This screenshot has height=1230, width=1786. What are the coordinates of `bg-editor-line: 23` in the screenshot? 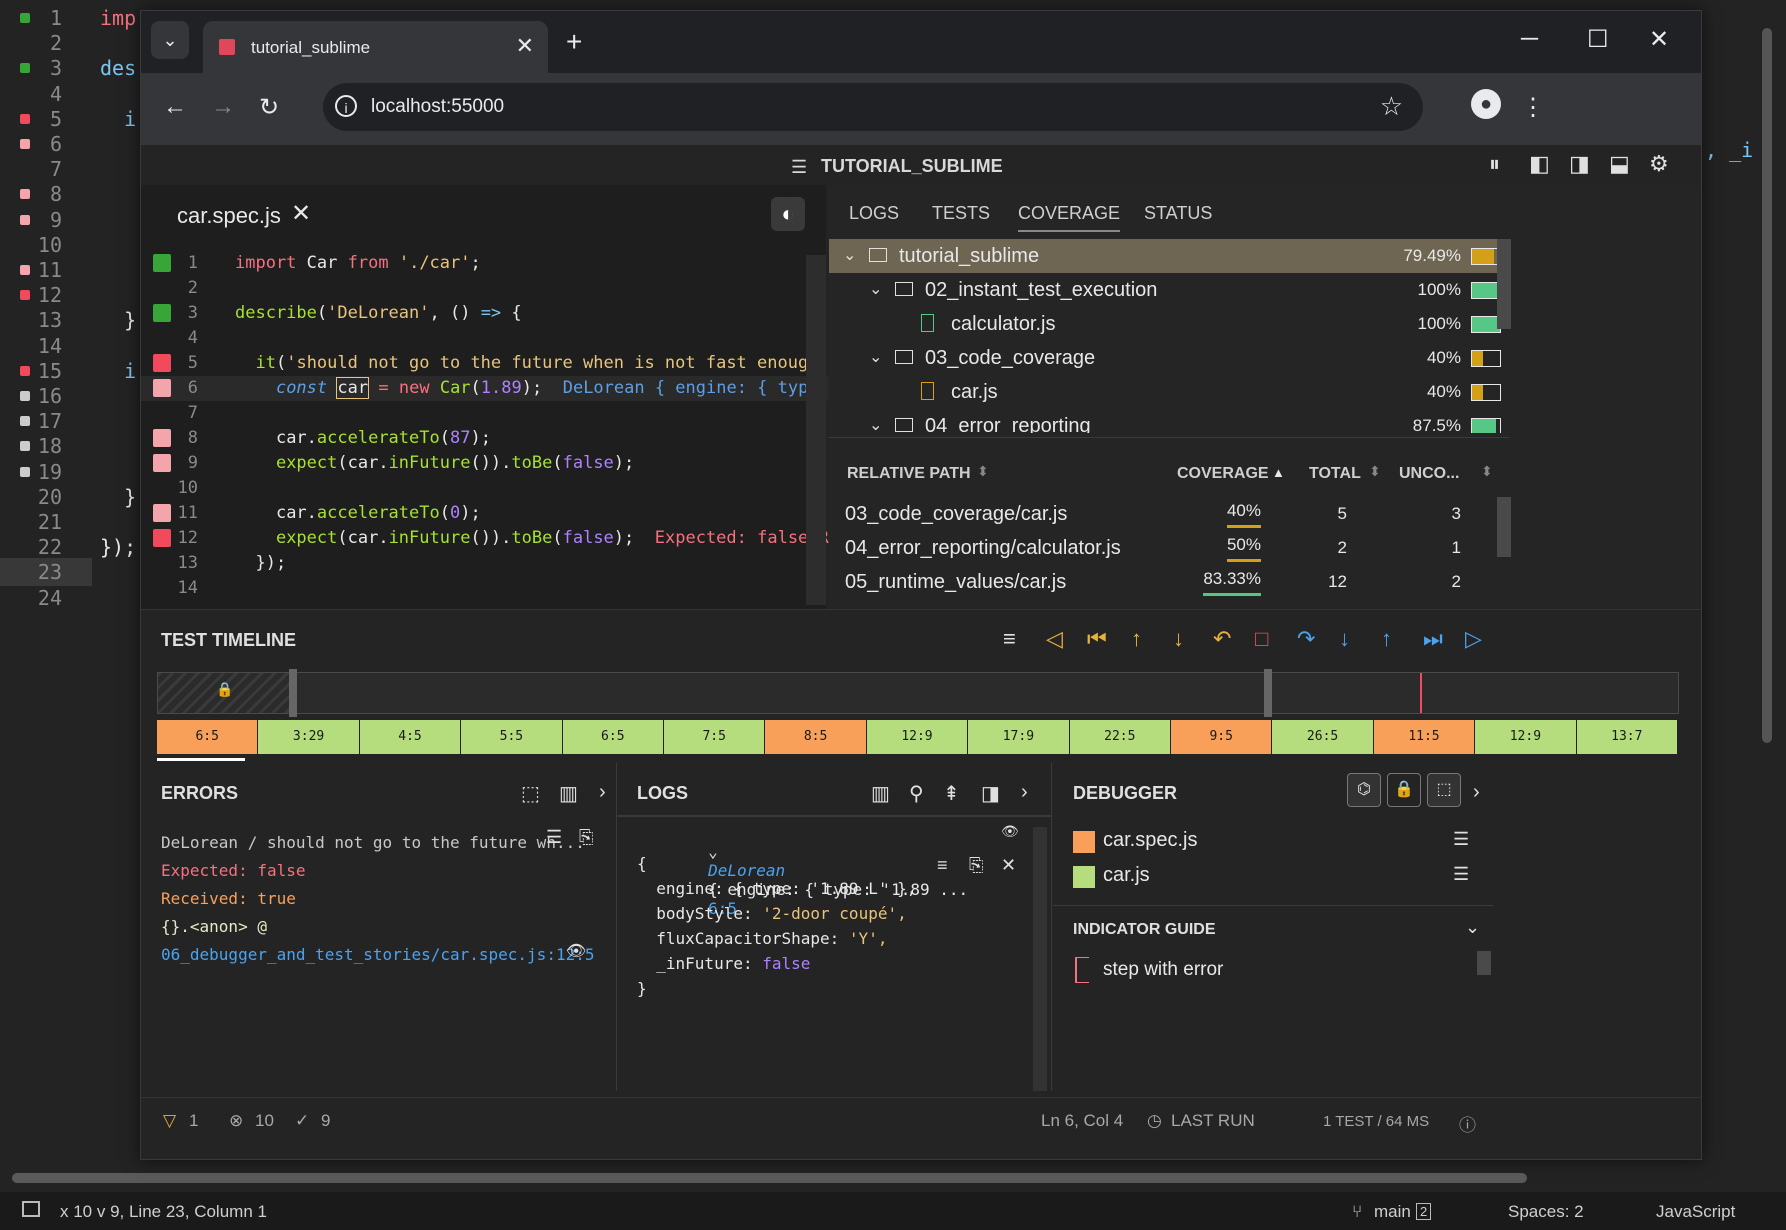 It's located at (46, 572).